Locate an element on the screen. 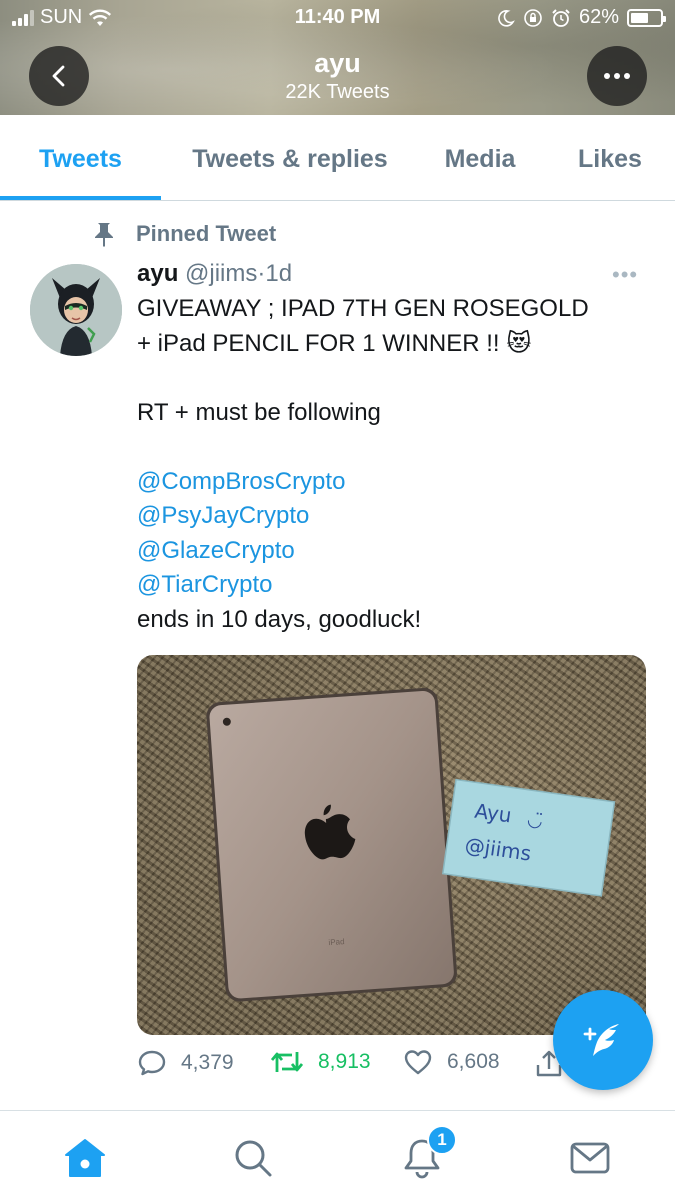 The width and height of the screenshot is (675, 1200). nav-home is located at coordinates (85, 1158).